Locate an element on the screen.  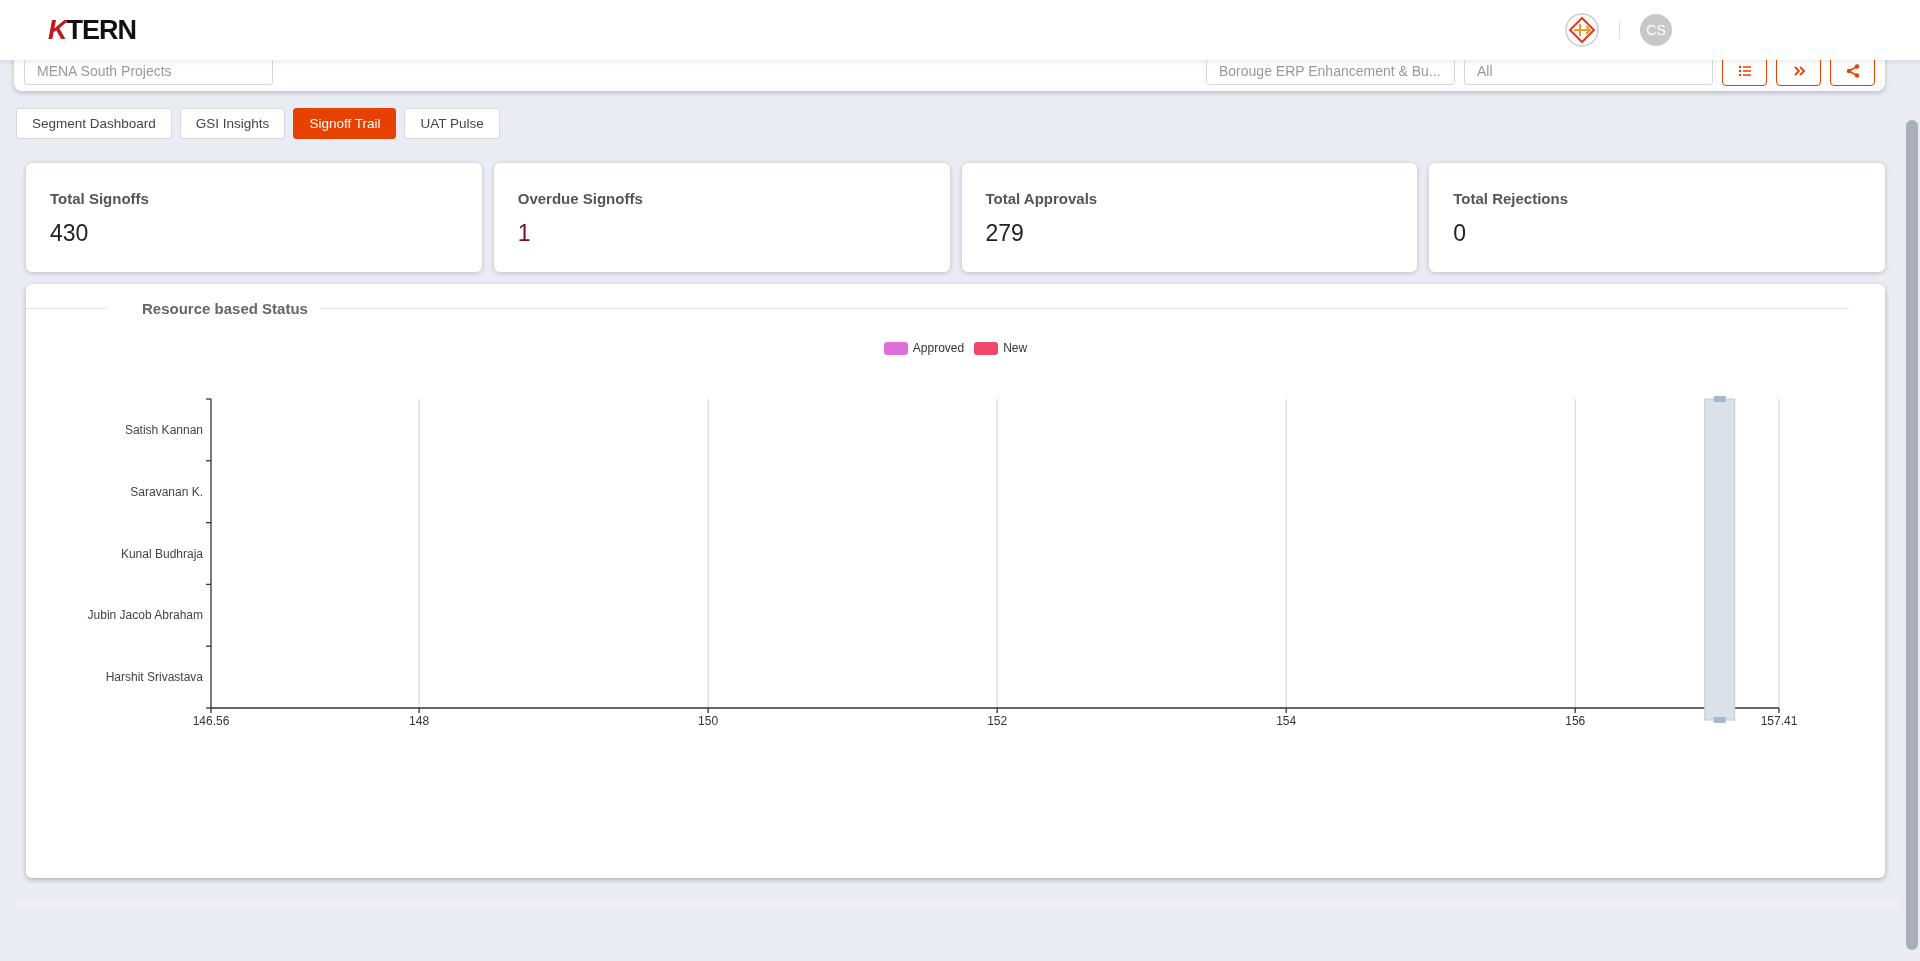
axis-label: 146.56 is located at coordinates (211, 721).